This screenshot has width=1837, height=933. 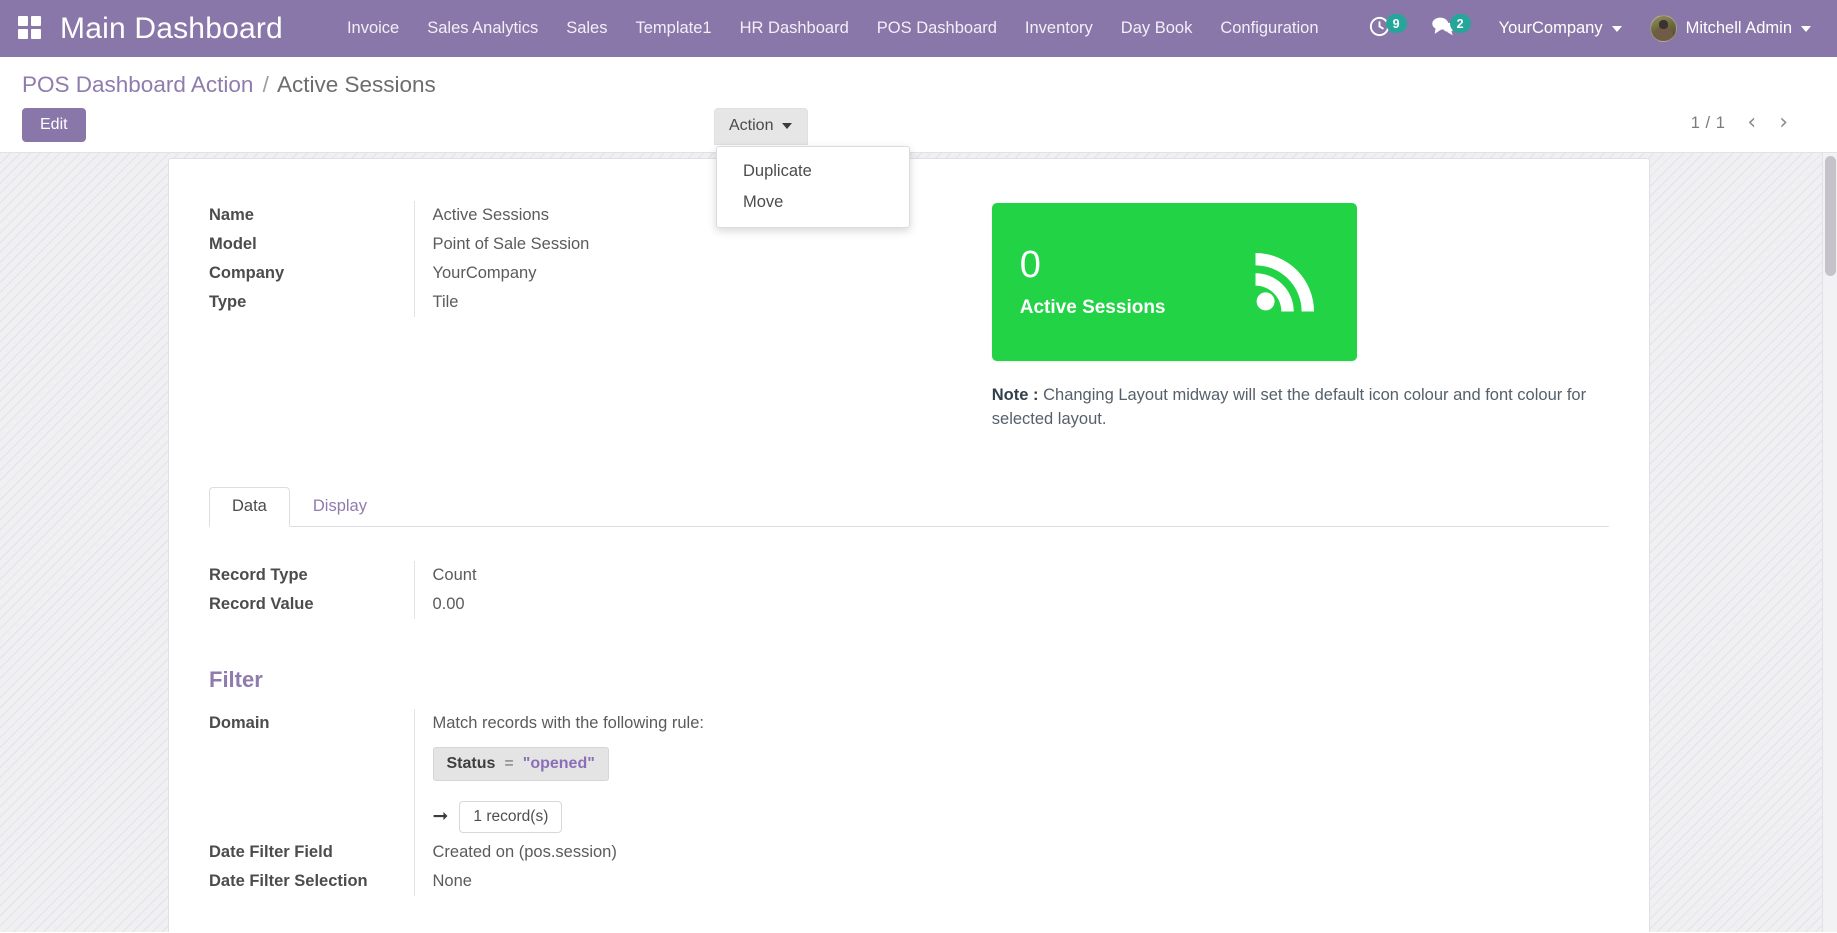 What do you see at coordinates (1751, 123) in the screenshot?
I see `chevron-left-icon: ‹` at bounding box center [1751, 123].